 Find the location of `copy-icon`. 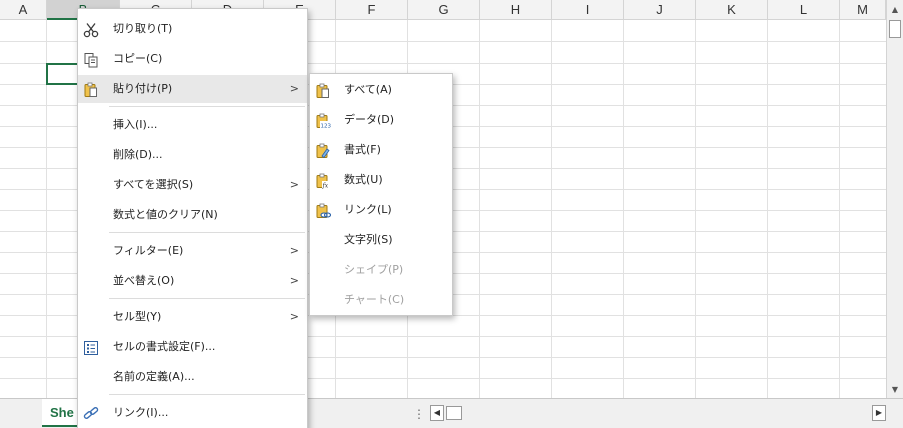

copy-icon is located at coordinates (91, 59).